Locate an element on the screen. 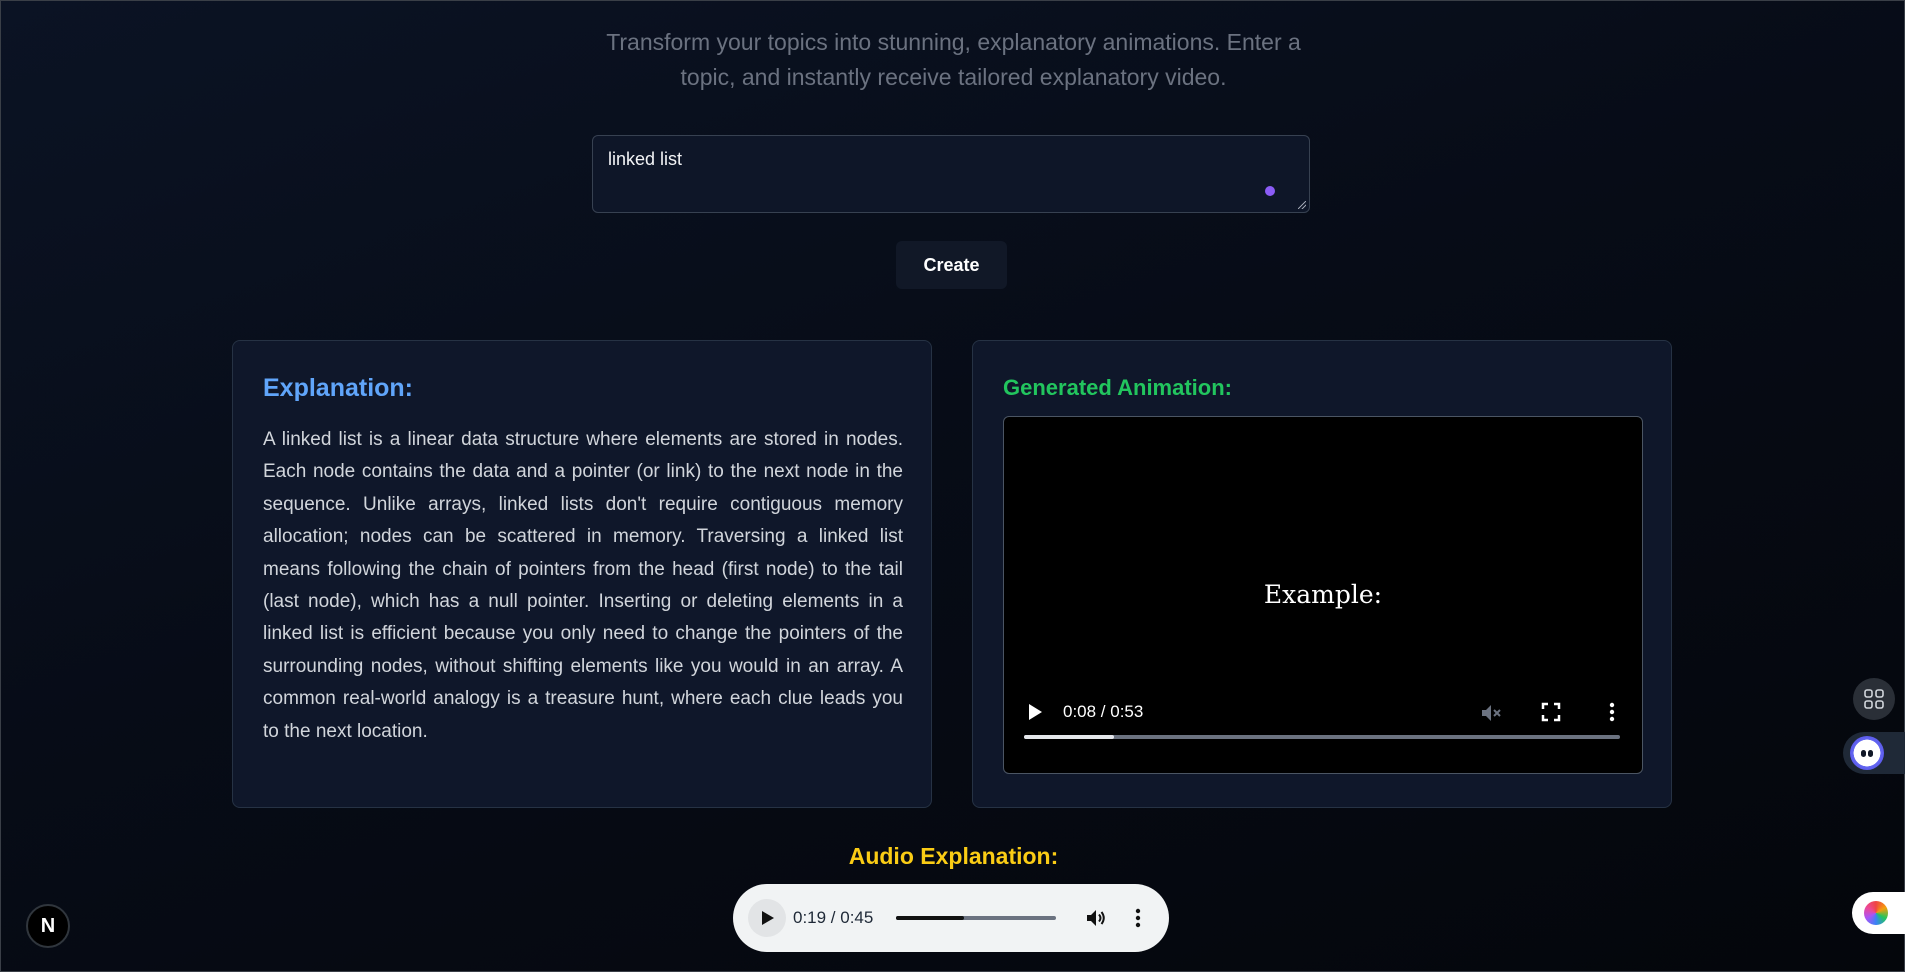 This screenshot has width=1905, height=972. video-frame-caption: Example: is located at coordinates (1323, 594).